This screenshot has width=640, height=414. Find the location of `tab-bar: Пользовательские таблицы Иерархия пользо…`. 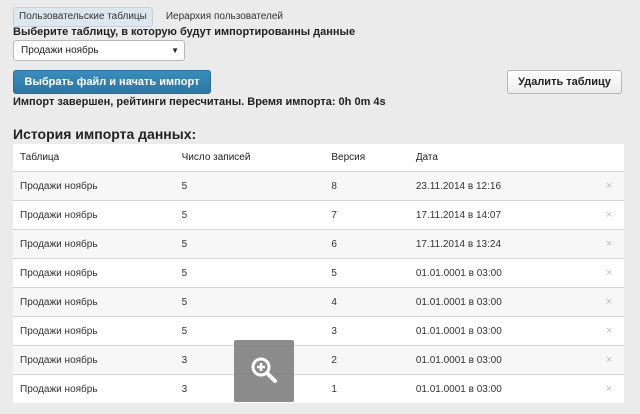

tab-bar: Пользовательские таблицы Иерархия пользо… is located at coordinates (151, 17).